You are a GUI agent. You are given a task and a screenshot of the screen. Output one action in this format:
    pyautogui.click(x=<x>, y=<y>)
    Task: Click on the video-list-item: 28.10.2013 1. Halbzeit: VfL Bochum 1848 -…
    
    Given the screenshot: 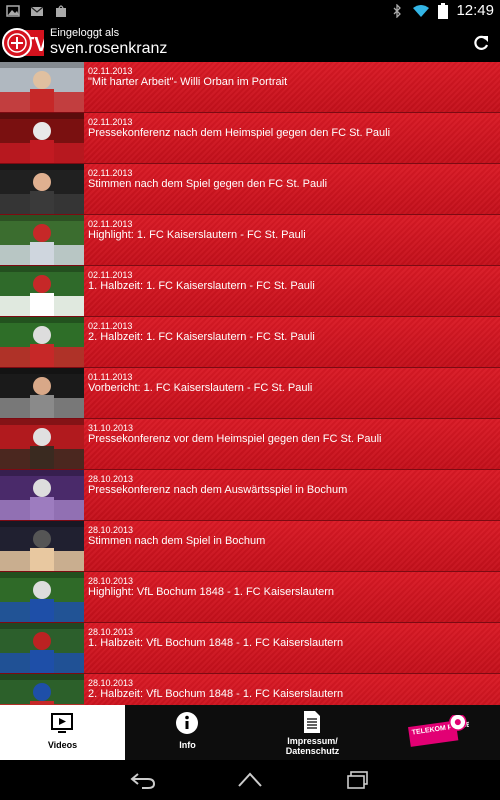 What is the action you would take?
    pyautogui.click(x=250, y=648)
    